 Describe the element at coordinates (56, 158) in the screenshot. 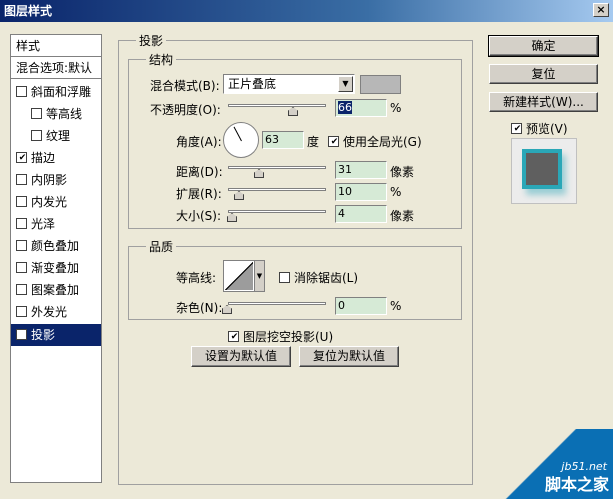

I see `style-item-stroke: 描边` at that location.